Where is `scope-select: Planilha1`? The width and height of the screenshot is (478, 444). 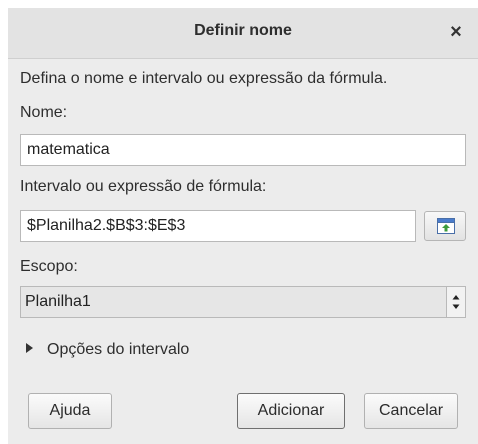 scope-select: Planilha1 is located at coordinates (243, 302).